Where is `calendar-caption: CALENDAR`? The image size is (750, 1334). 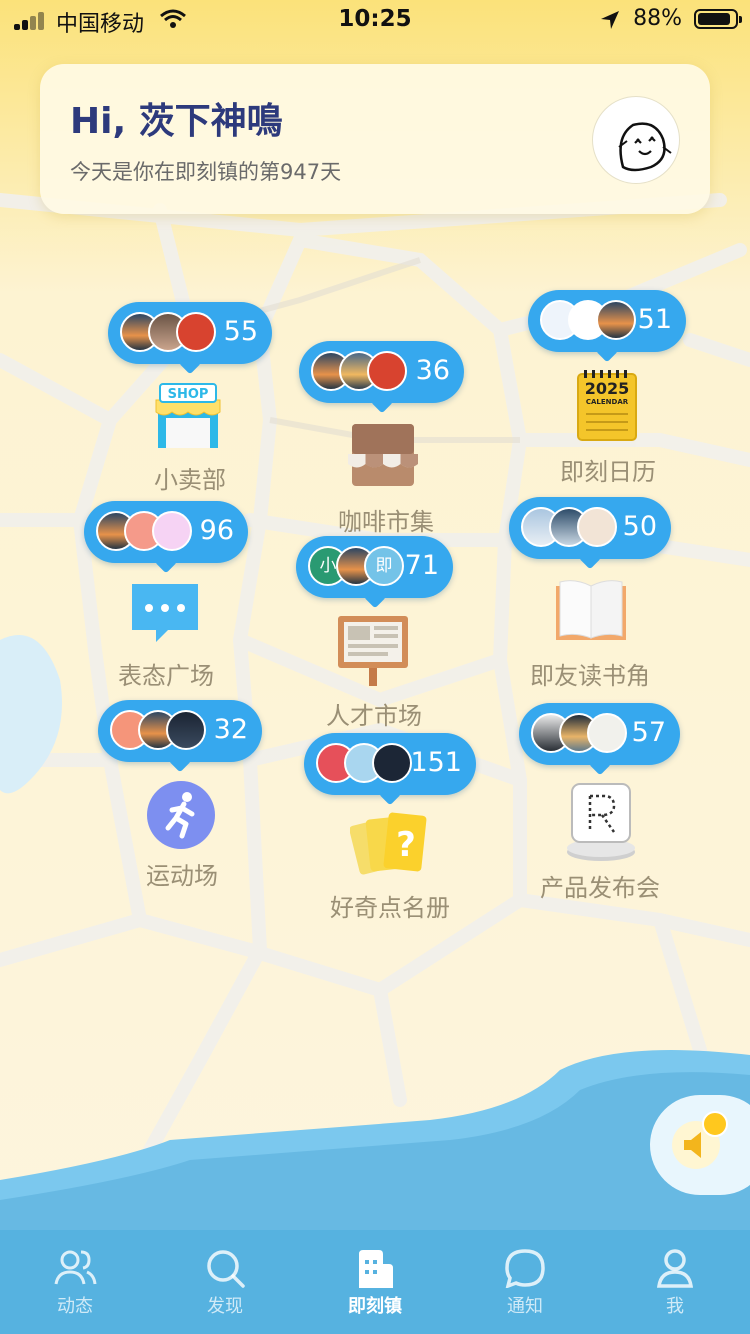 calendar-caption: CALENDAR is located at coordinates (607, 402).